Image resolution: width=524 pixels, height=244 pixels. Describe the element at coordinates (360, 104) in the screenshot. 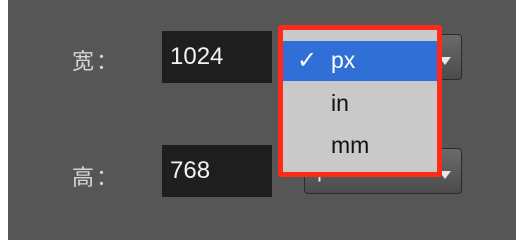

I see `unit-option-in: in` at that location.